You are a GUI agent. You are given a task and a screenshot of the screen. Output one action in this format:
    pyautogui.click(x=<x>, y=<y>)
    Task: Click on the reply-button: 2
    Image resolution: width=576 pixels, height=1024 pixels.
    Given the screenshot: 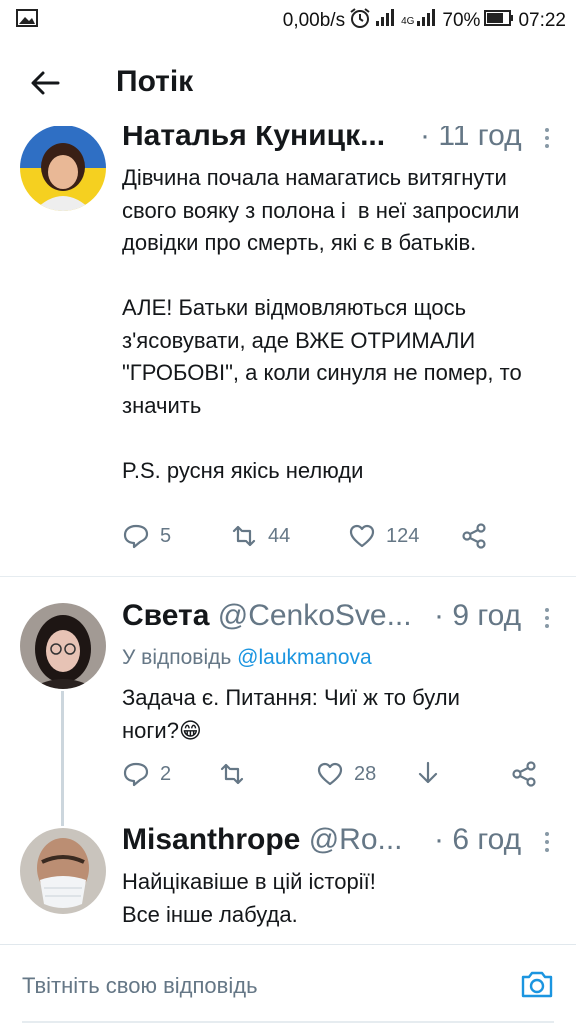 What is the action you would take?
    pyautogui.click(x=146, y=774)
    